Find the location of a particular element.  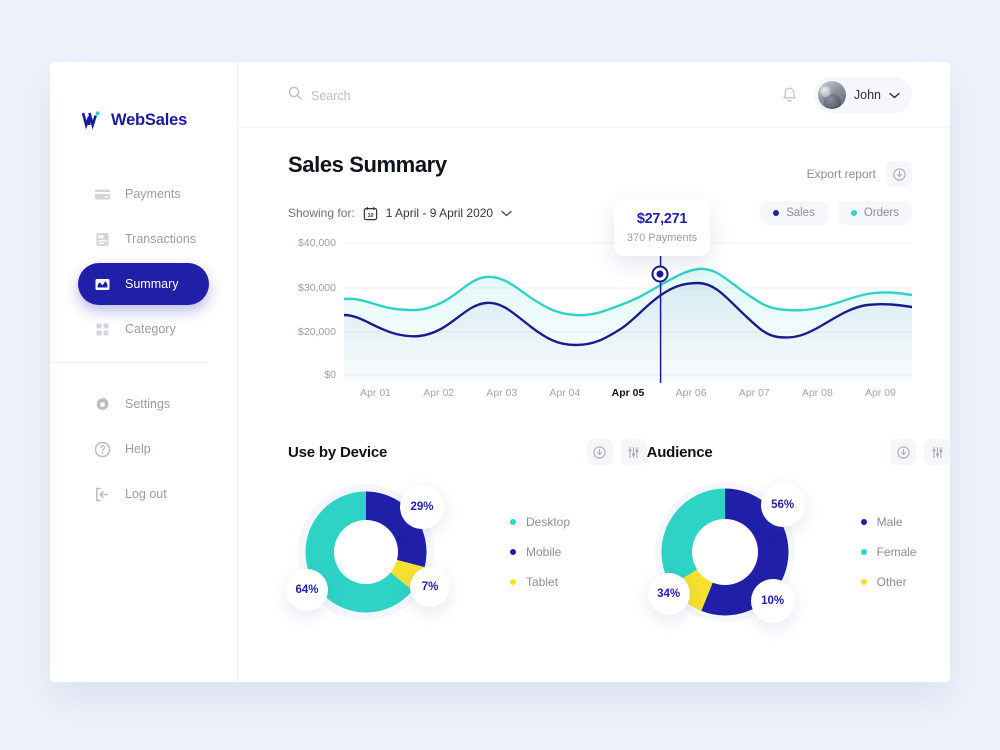

bubble-label: 29% is located at coordinates (422, 507).